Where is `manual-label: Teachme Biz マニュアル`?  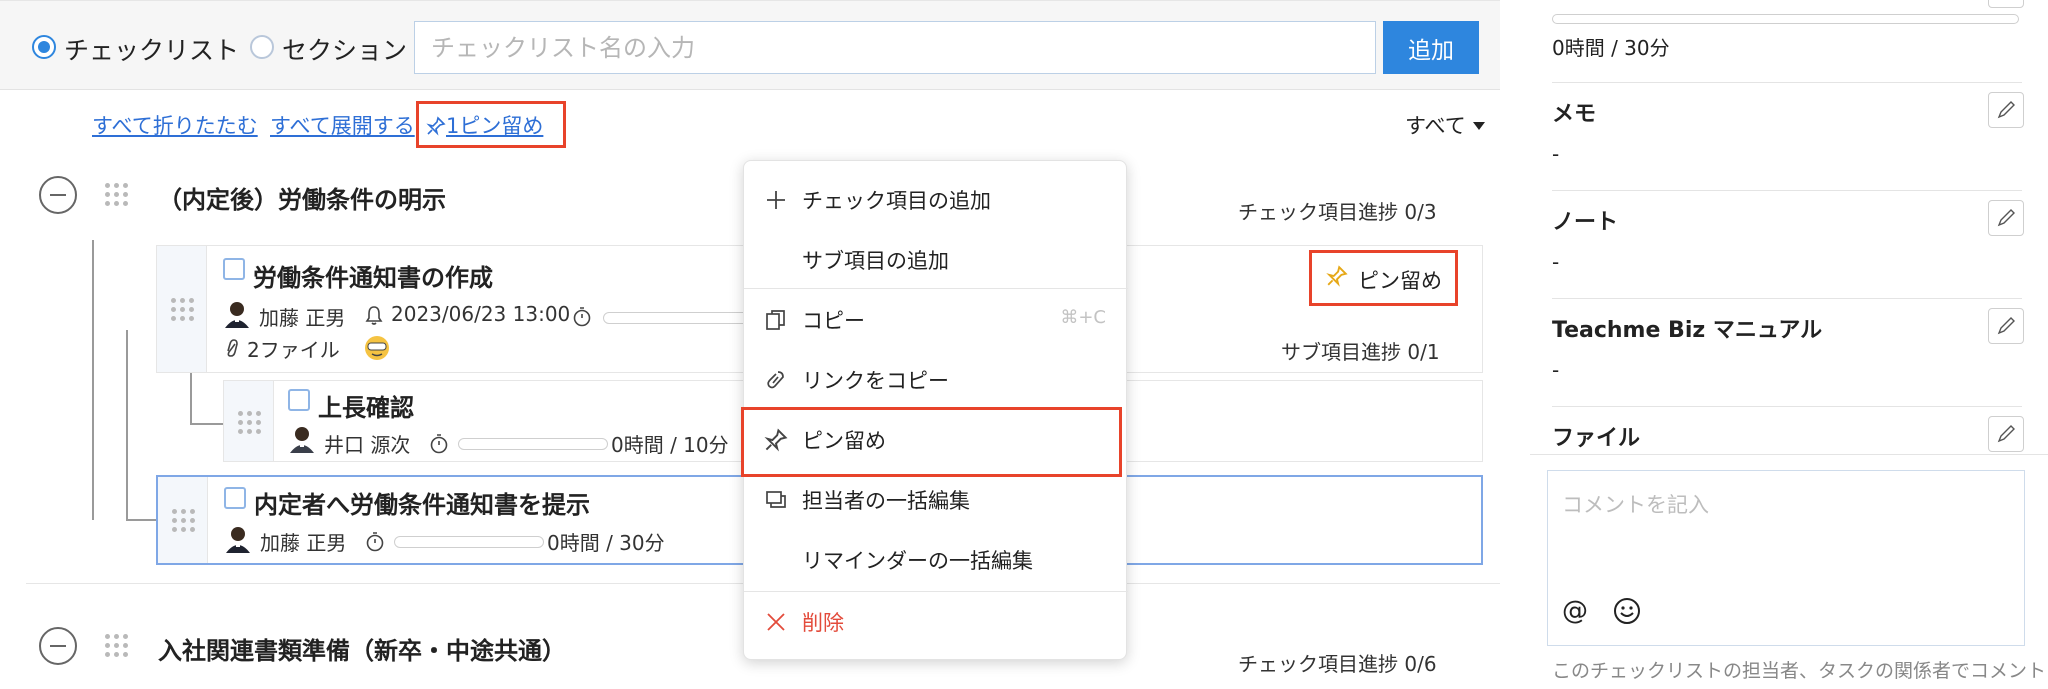 manual-label: Teachme Biz マニュアル is located at coordinates (1687, 330).